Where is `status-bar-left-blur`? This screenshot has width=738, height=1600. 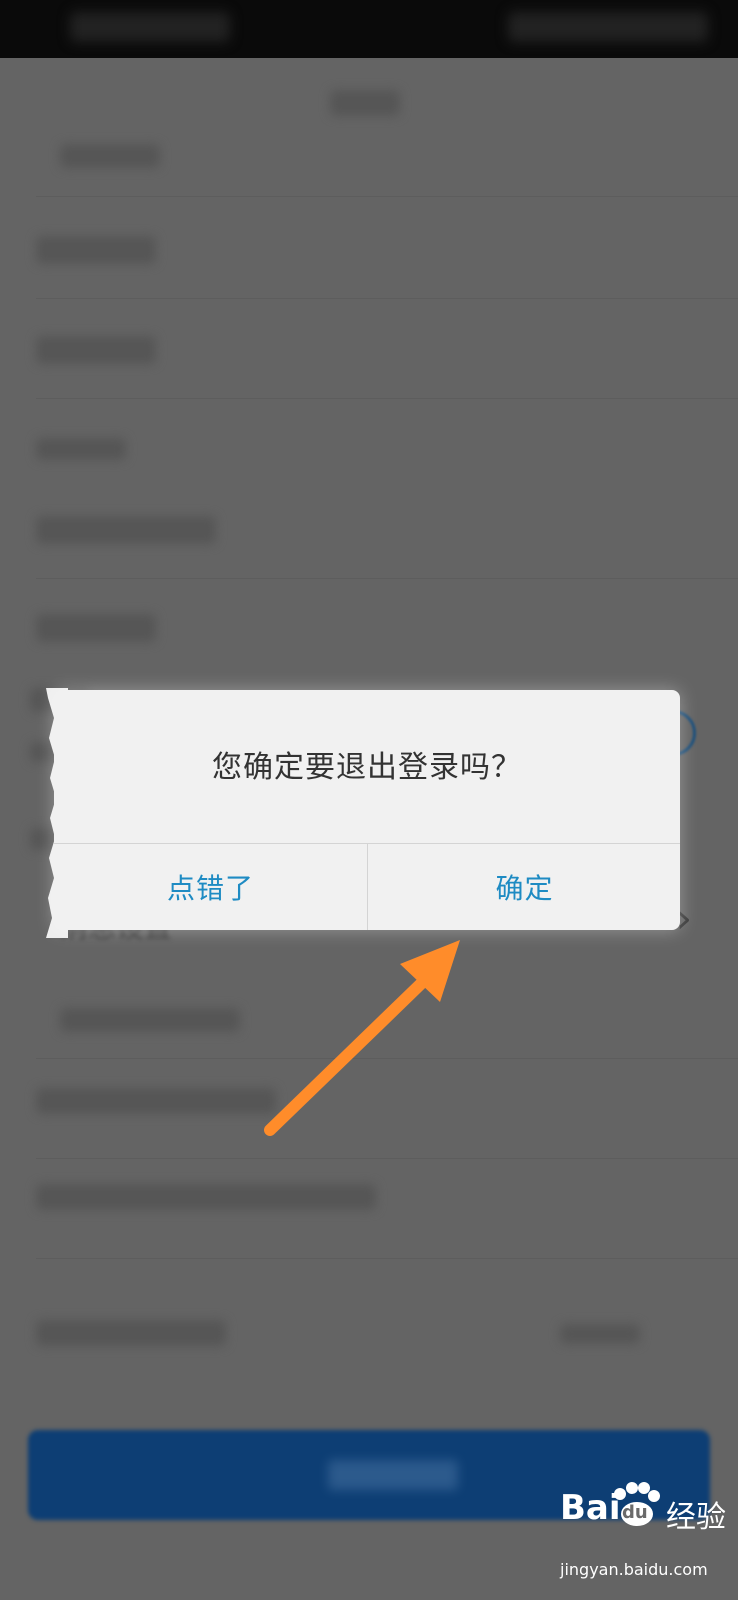 status-bar-left-blur is located at coordinates (150, 27).